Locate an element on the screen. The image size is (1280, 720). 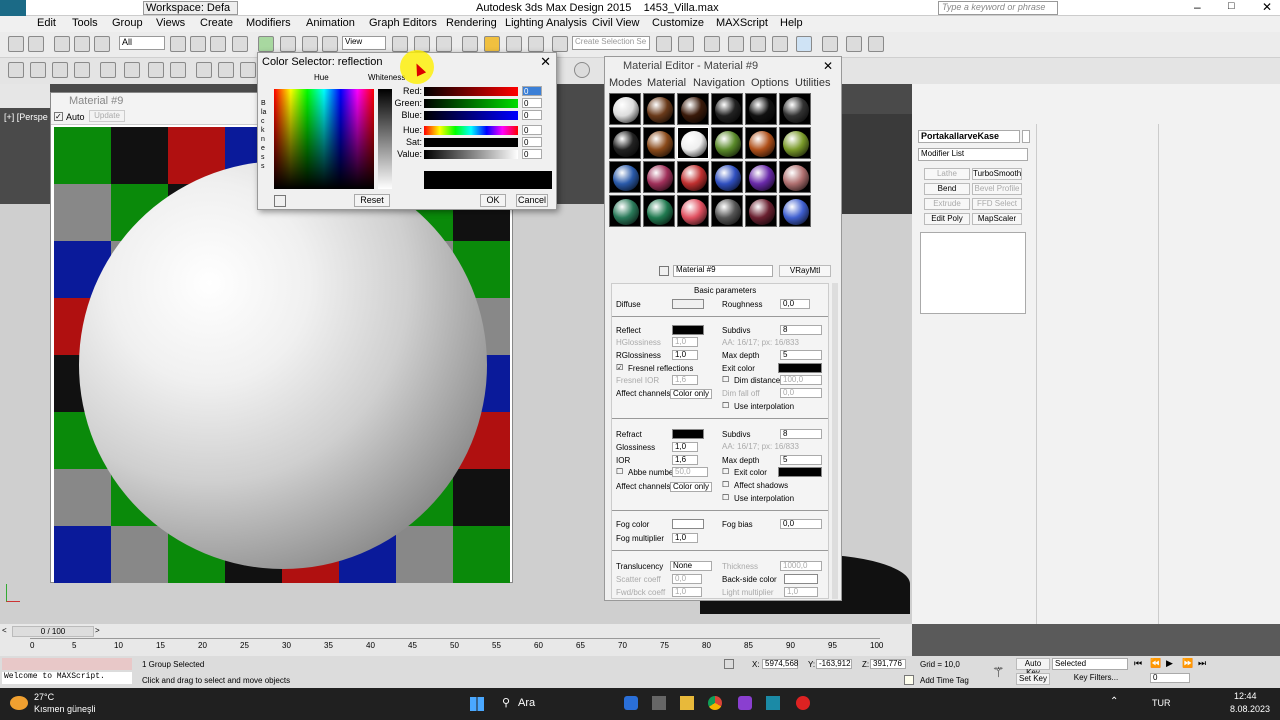
refract-exit-color-checkbox: ☐ is located at coordinates (725, 471).